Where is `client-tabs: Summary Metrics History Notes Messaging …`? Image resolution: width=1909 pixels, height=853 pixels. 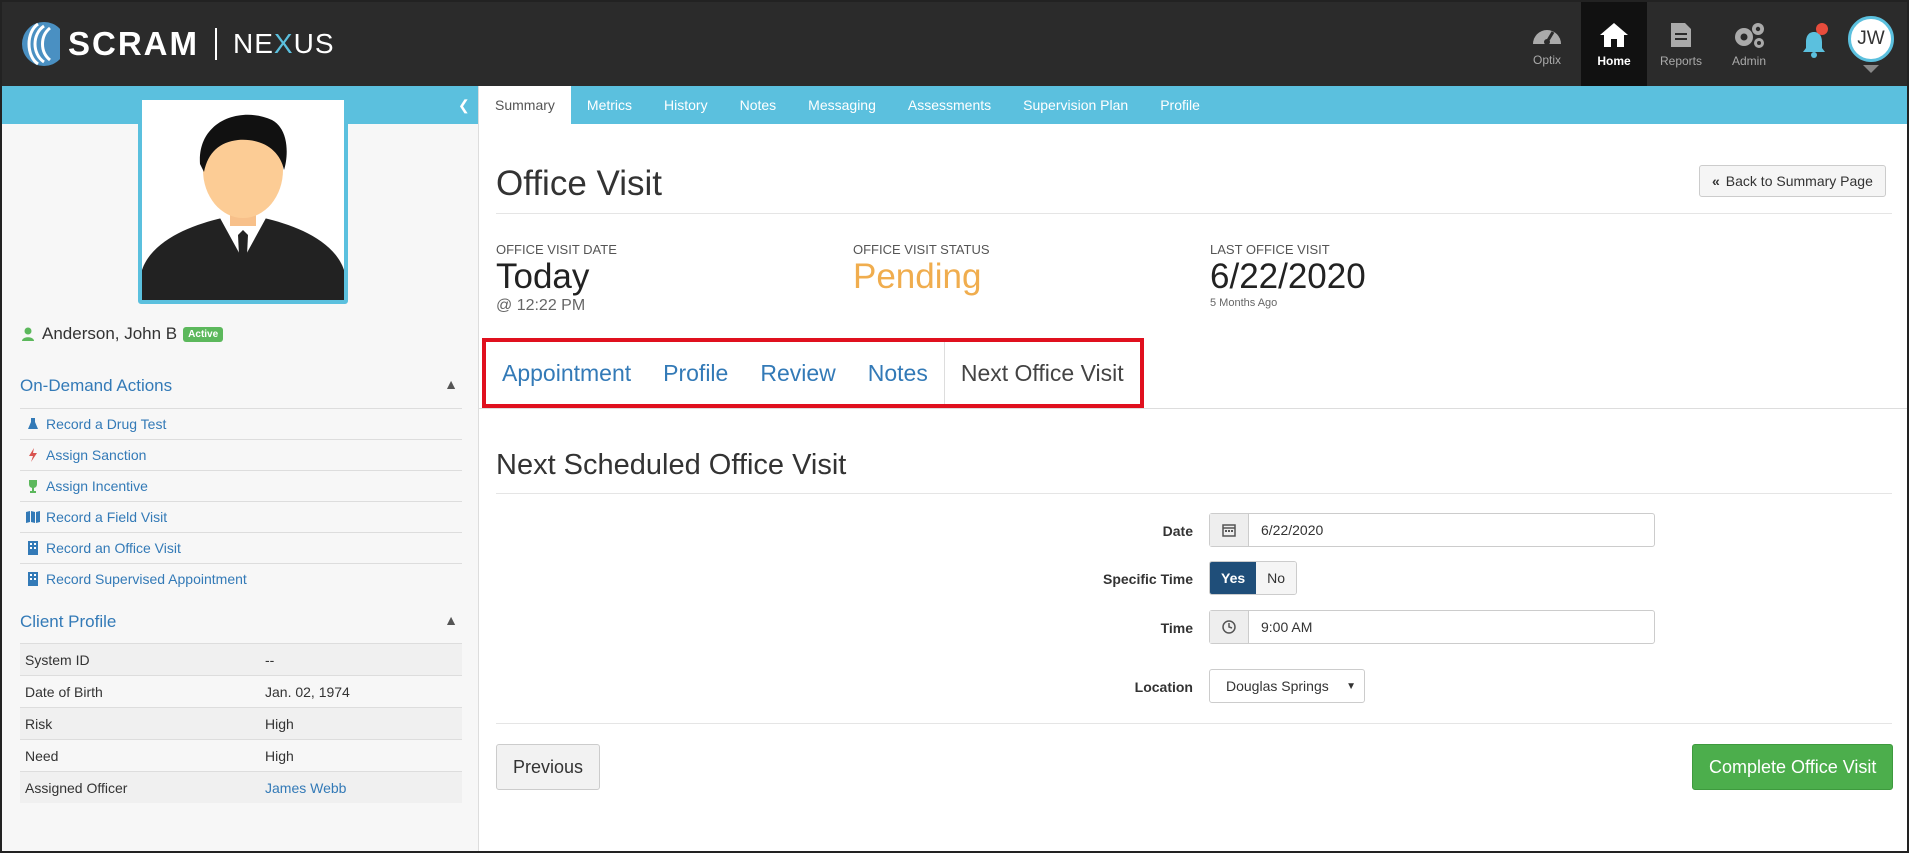
client-tabs: Summary Metrics History Notes Messaging … is located at coordinates (1193, 105).